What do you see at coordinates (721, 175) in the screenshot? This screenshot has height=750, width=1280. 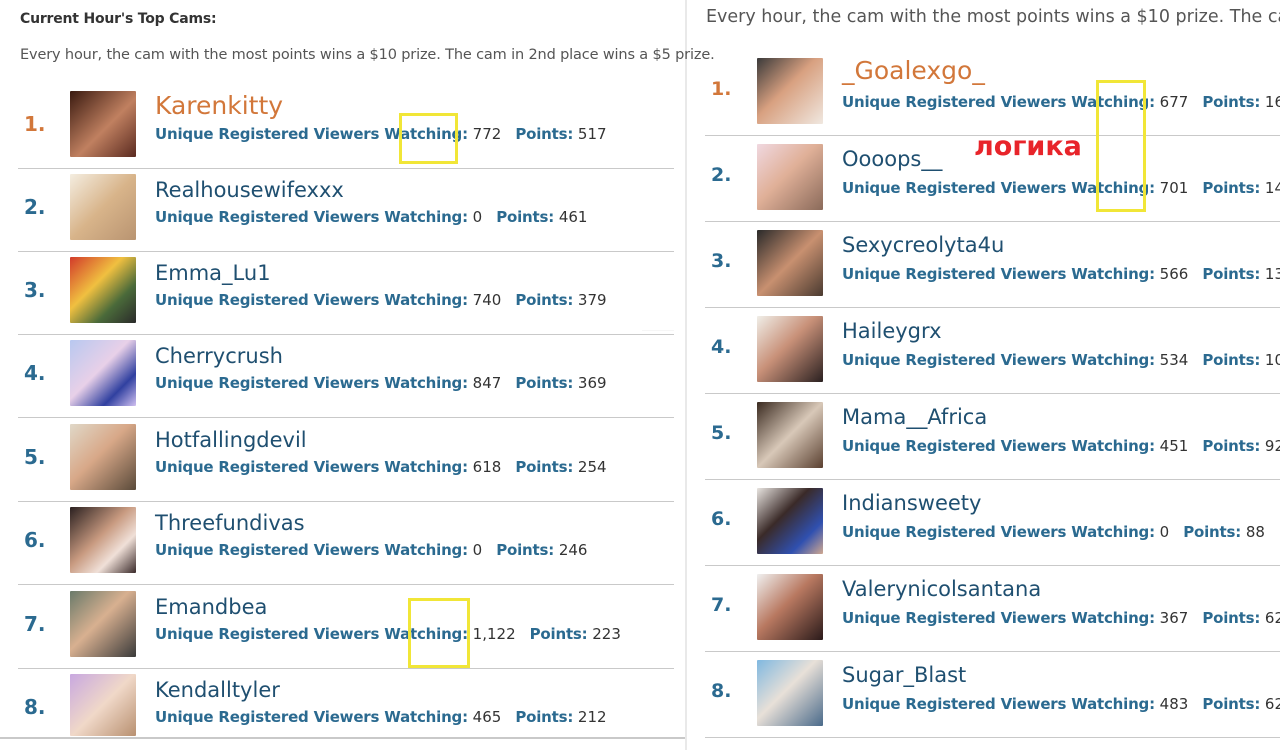 I see `rank-number: 2.` at bounding box center [721, 175].